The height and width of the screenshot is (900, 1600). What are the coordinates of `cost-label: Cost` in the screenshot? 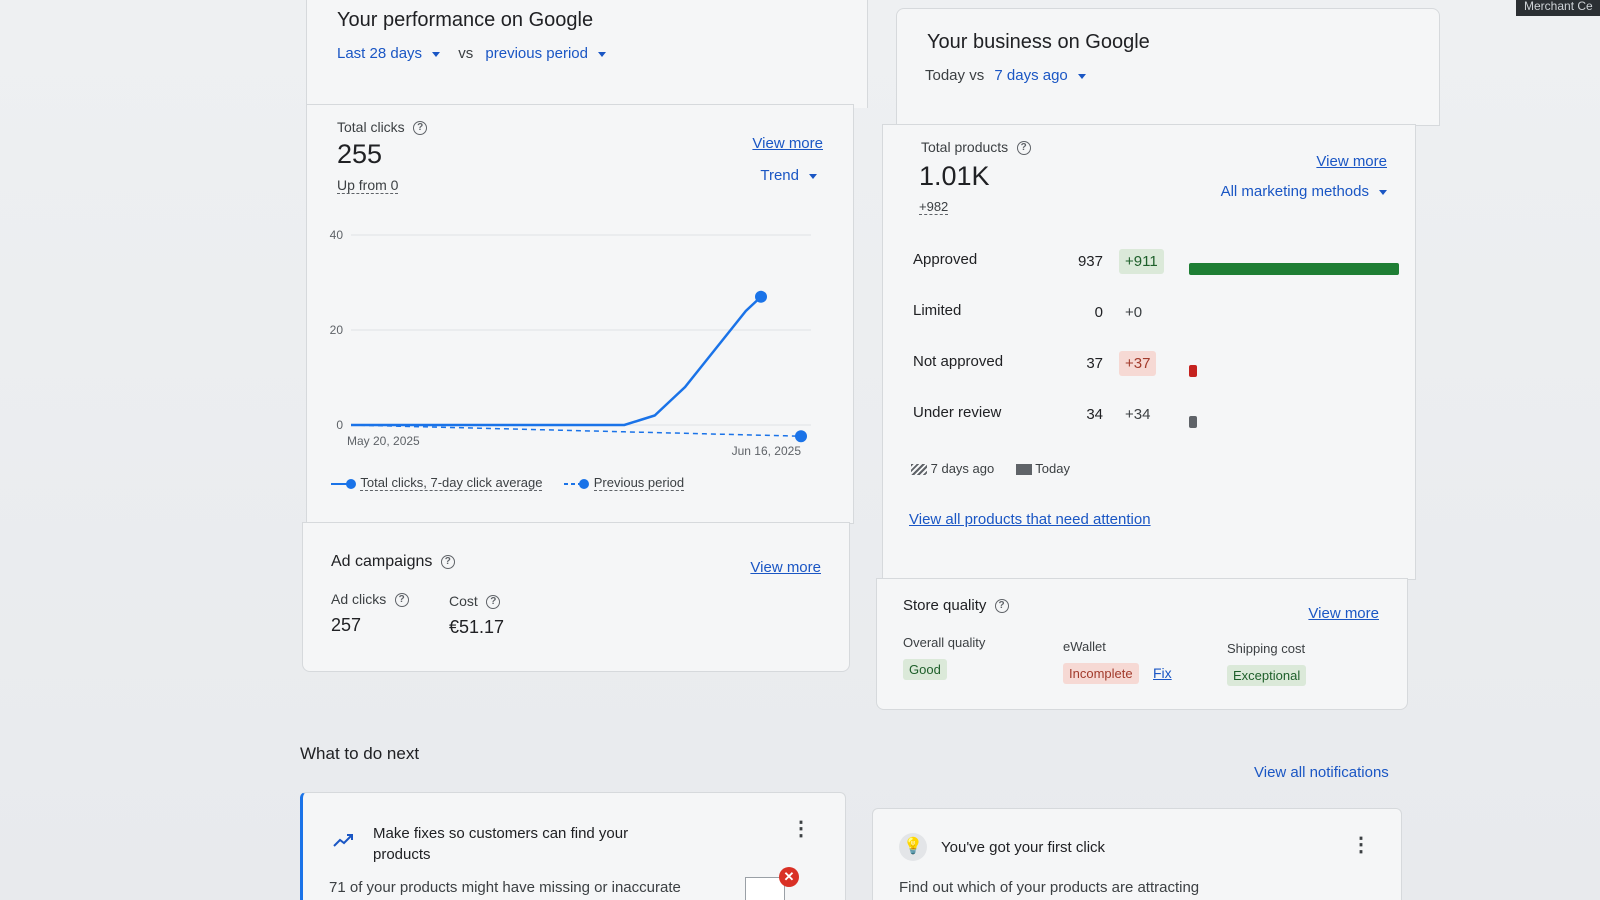 It's located at (463, 601).